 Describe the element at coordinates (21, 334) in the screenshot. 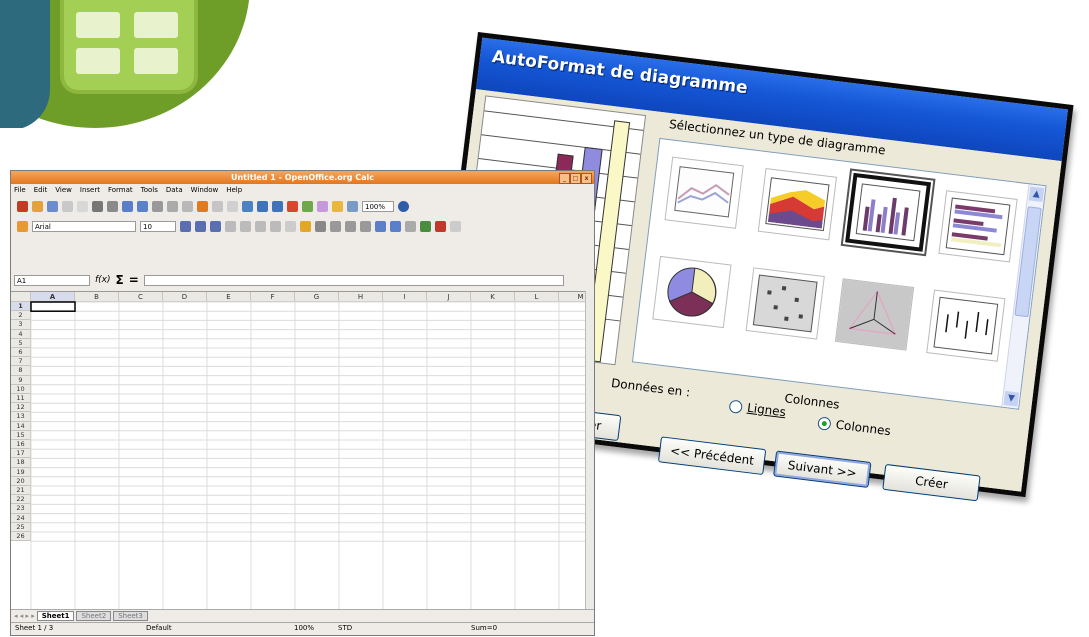

I see `row-header: 4` at that location.